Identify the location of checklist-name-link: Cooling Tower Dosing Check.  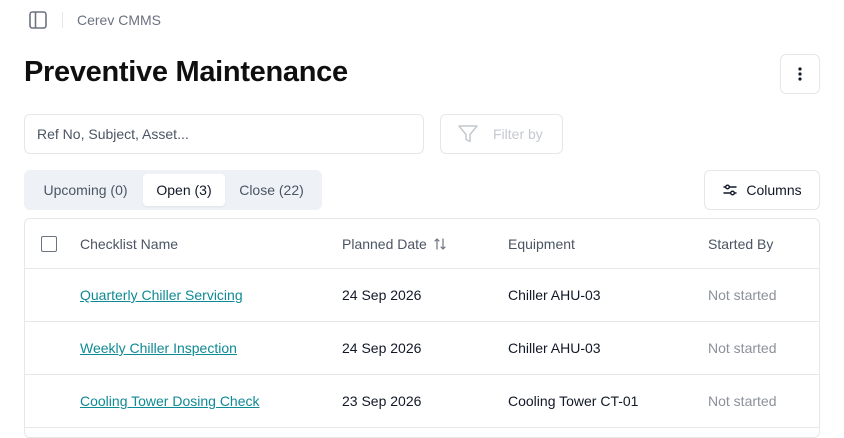
(170, 401).